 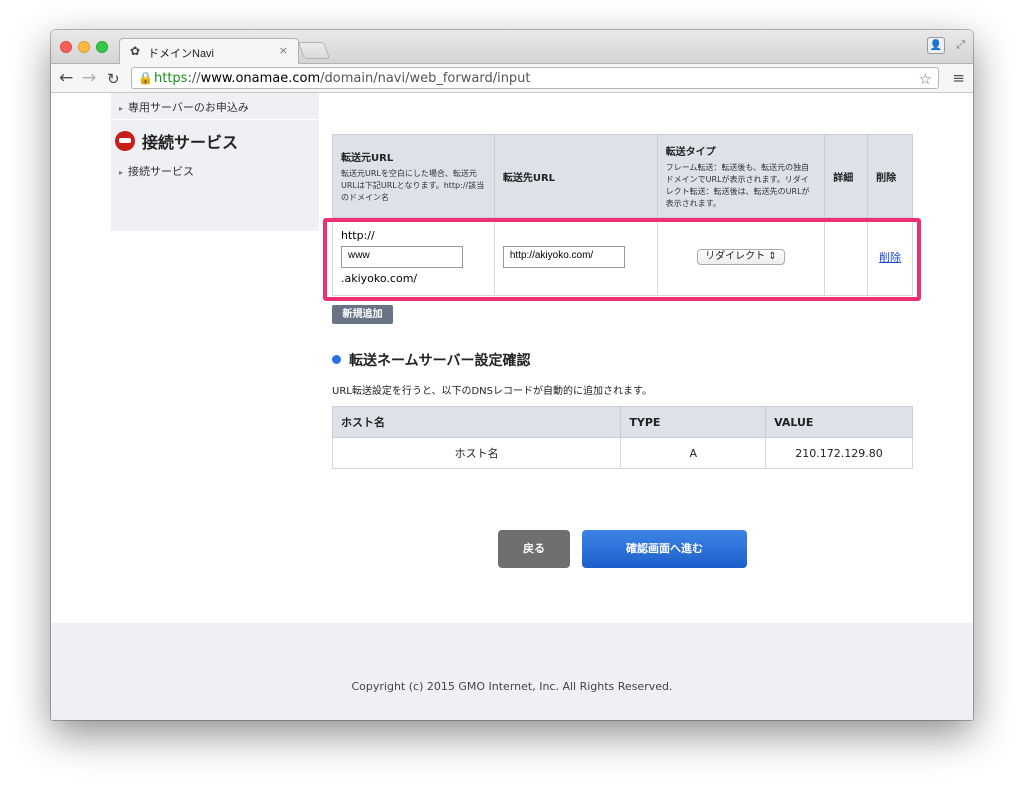 I want to click on source-prefix: http://, so click(x=358, y=235).